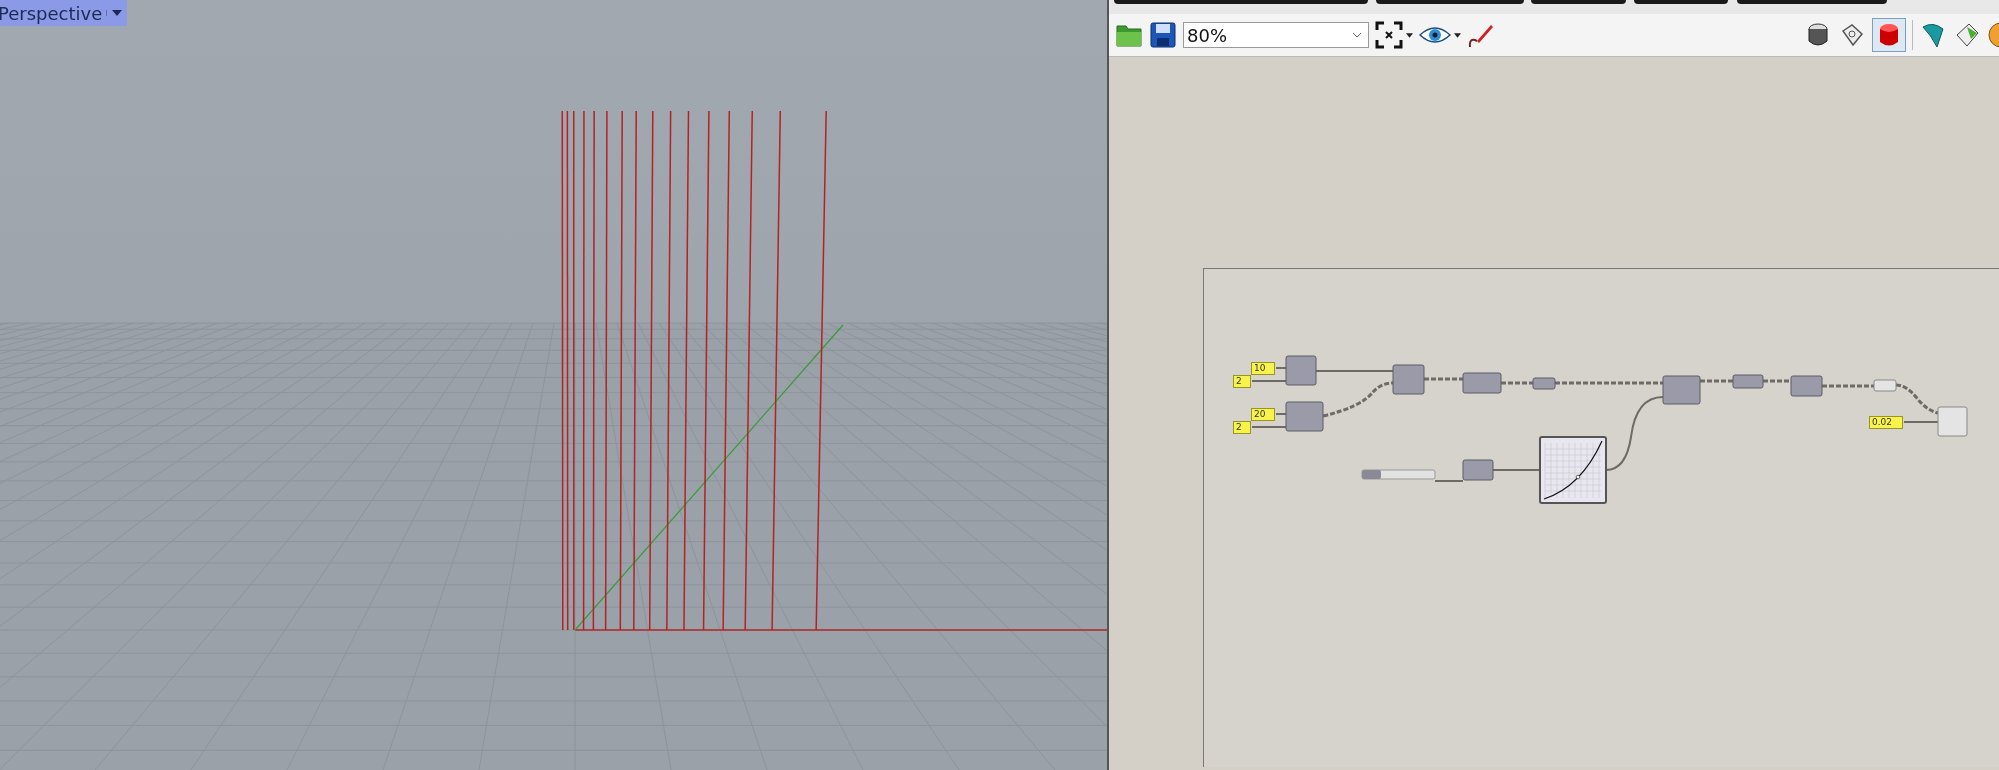 This screenshot has width=1999, height=770. I want to click on save-icon, so click(1163, 35).